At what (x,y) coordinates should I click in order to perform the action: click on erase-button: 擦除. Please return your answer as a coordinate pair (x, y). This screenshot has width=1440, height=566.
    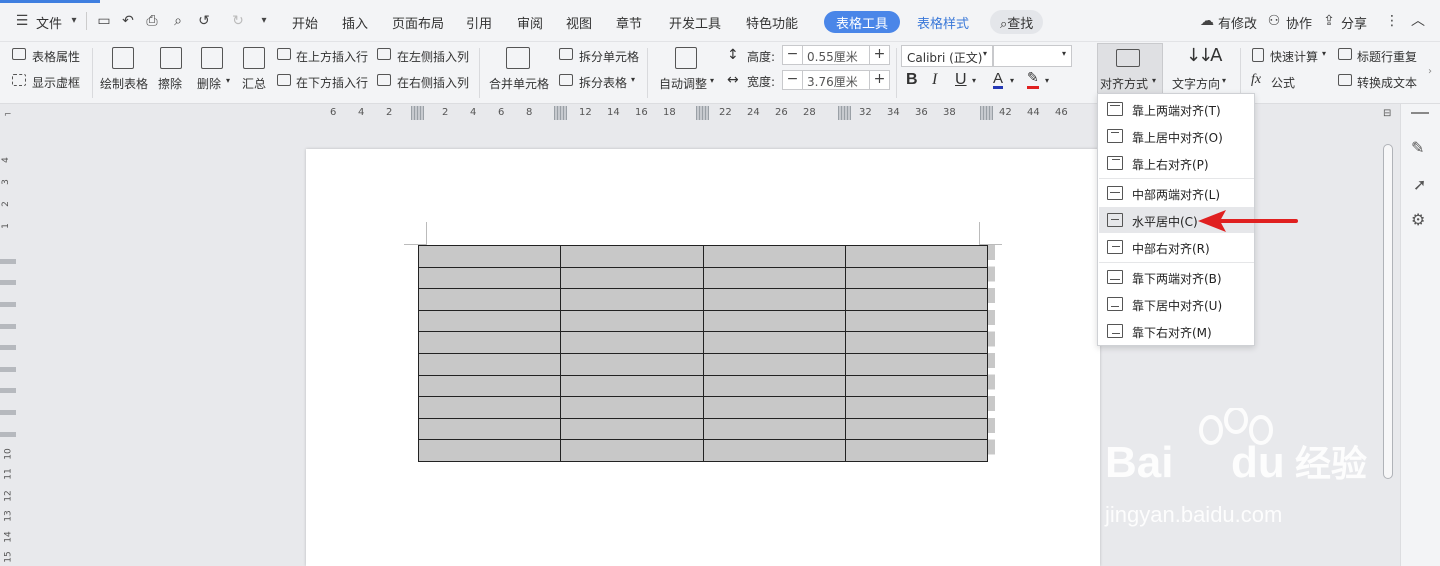
    Looking at the image, I should click on (170, 83).